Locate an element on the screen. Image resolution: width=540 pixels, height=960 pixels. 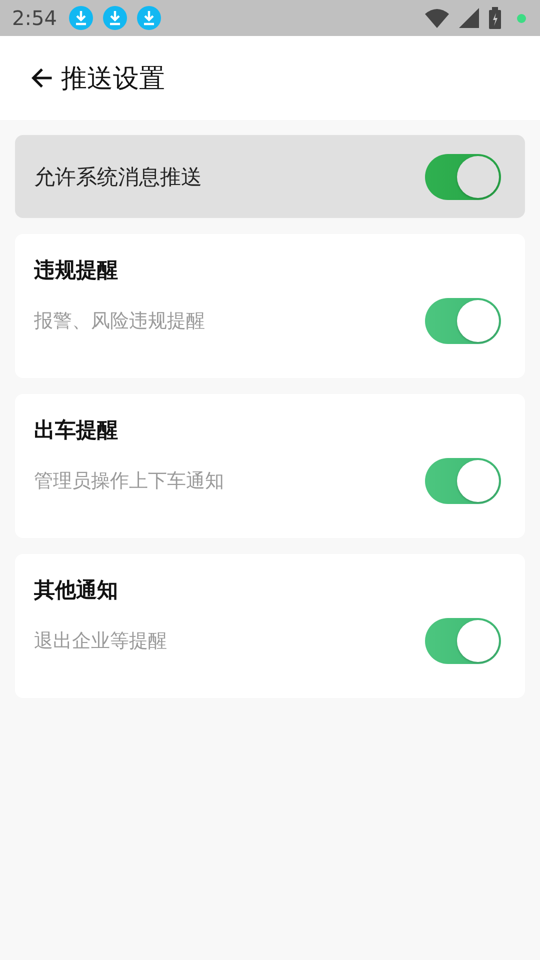
section-title: 违规提醒 is located at coordinates (76, 270).